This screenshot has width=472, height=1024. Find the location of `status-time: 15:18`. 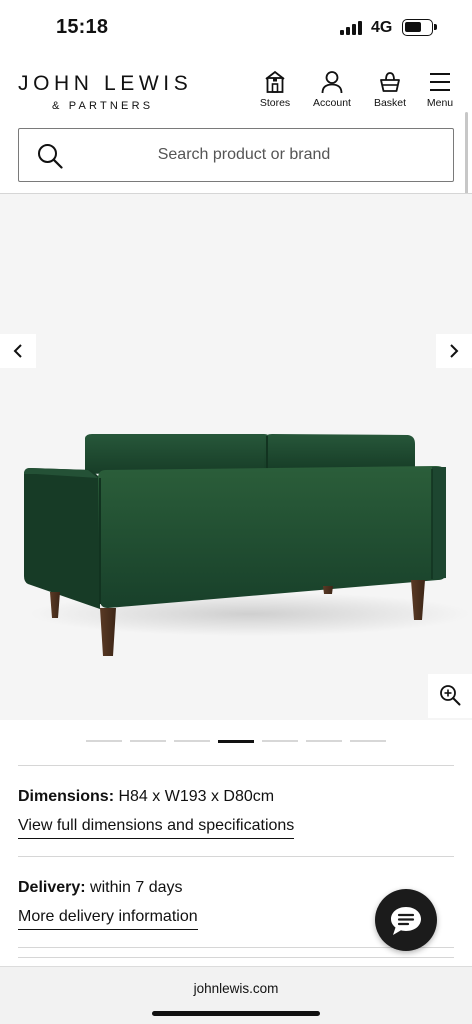

status-time: 15:18 is located at coordinates (82, 27).